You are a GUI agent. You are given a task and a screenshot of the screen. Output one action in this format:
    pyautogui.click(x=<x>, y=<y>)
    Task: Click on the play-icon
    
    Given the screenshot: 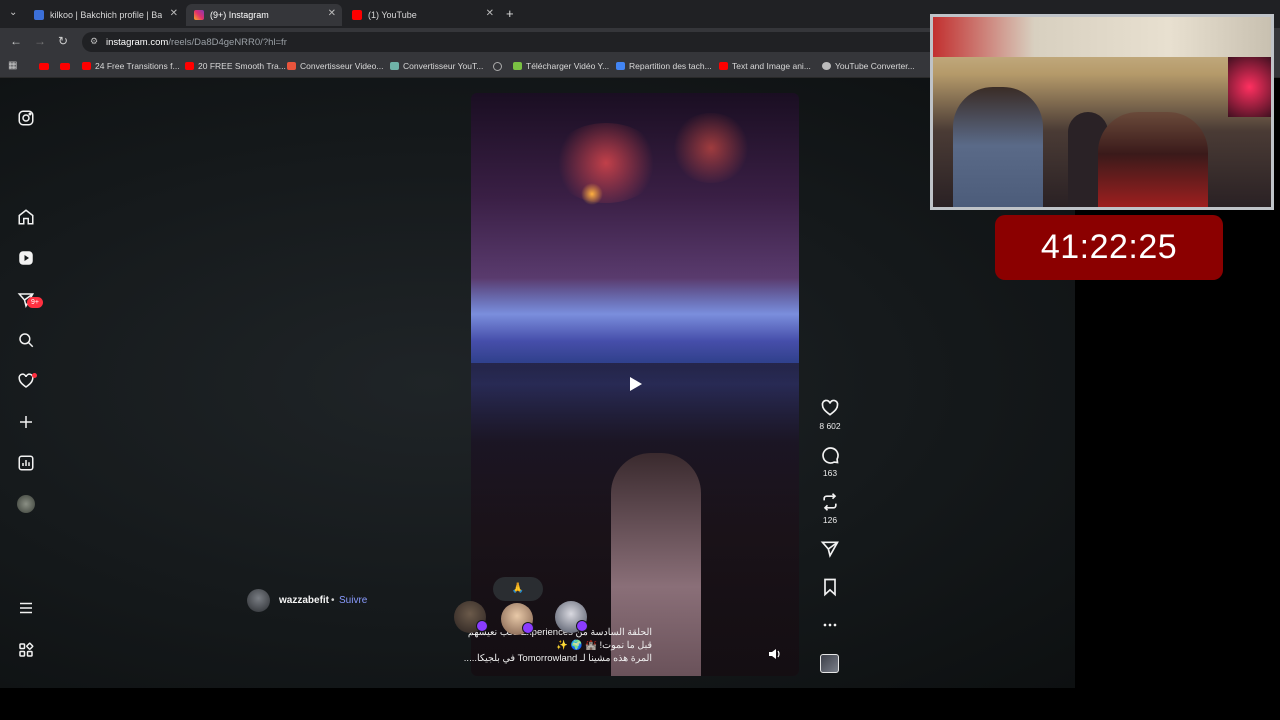 What is the action you would take?
    pyautogui.click(x=635, y=384)
    